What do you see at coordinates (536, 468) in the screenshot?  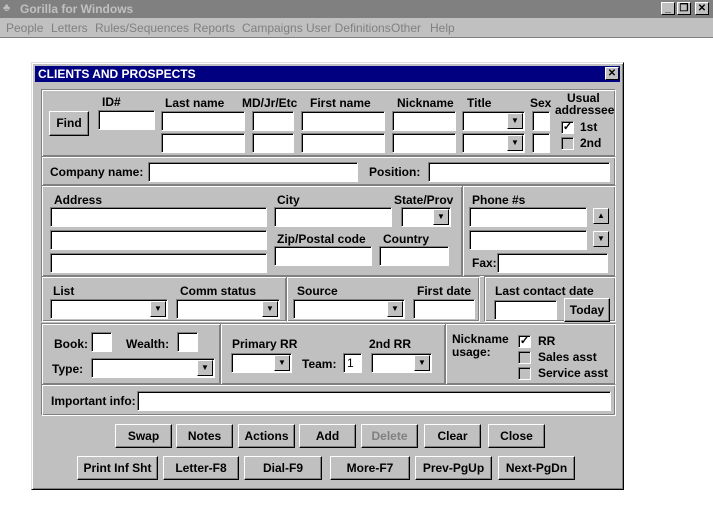 I see `next-pgdn-button: Next-PgDn` at bounding box center [536, 468].